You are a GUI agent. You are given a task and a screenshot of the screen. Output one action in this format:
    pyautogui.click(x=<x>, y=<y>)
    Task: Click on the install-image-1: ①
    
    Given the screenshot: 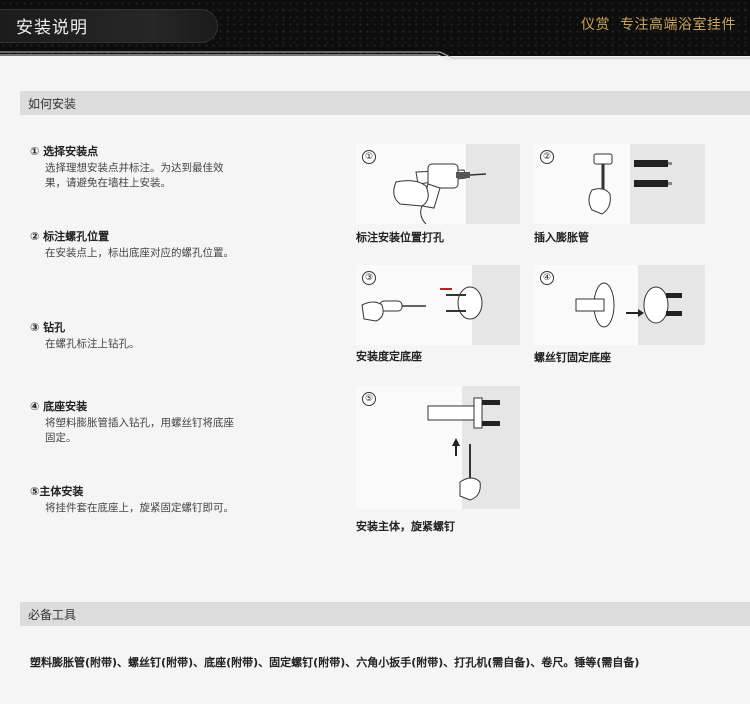 What is the action you would take?
    pyautogui.click(x=438, y=184)
    